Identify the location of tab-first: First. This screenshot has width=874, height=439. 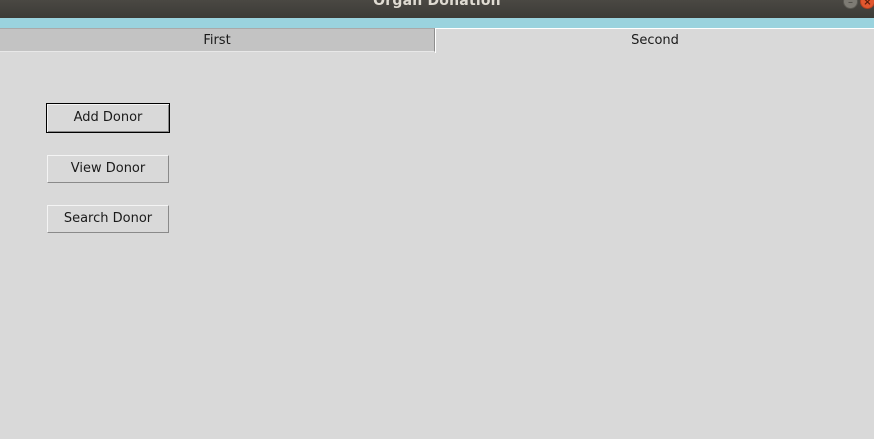
(217, 40).